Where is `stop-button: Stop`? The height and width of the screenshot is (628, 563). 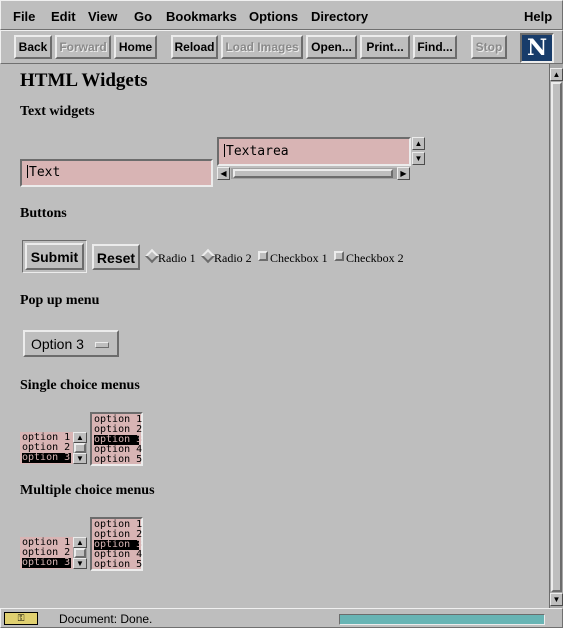
stop-button: Stop is located at coordinates (489, 47).